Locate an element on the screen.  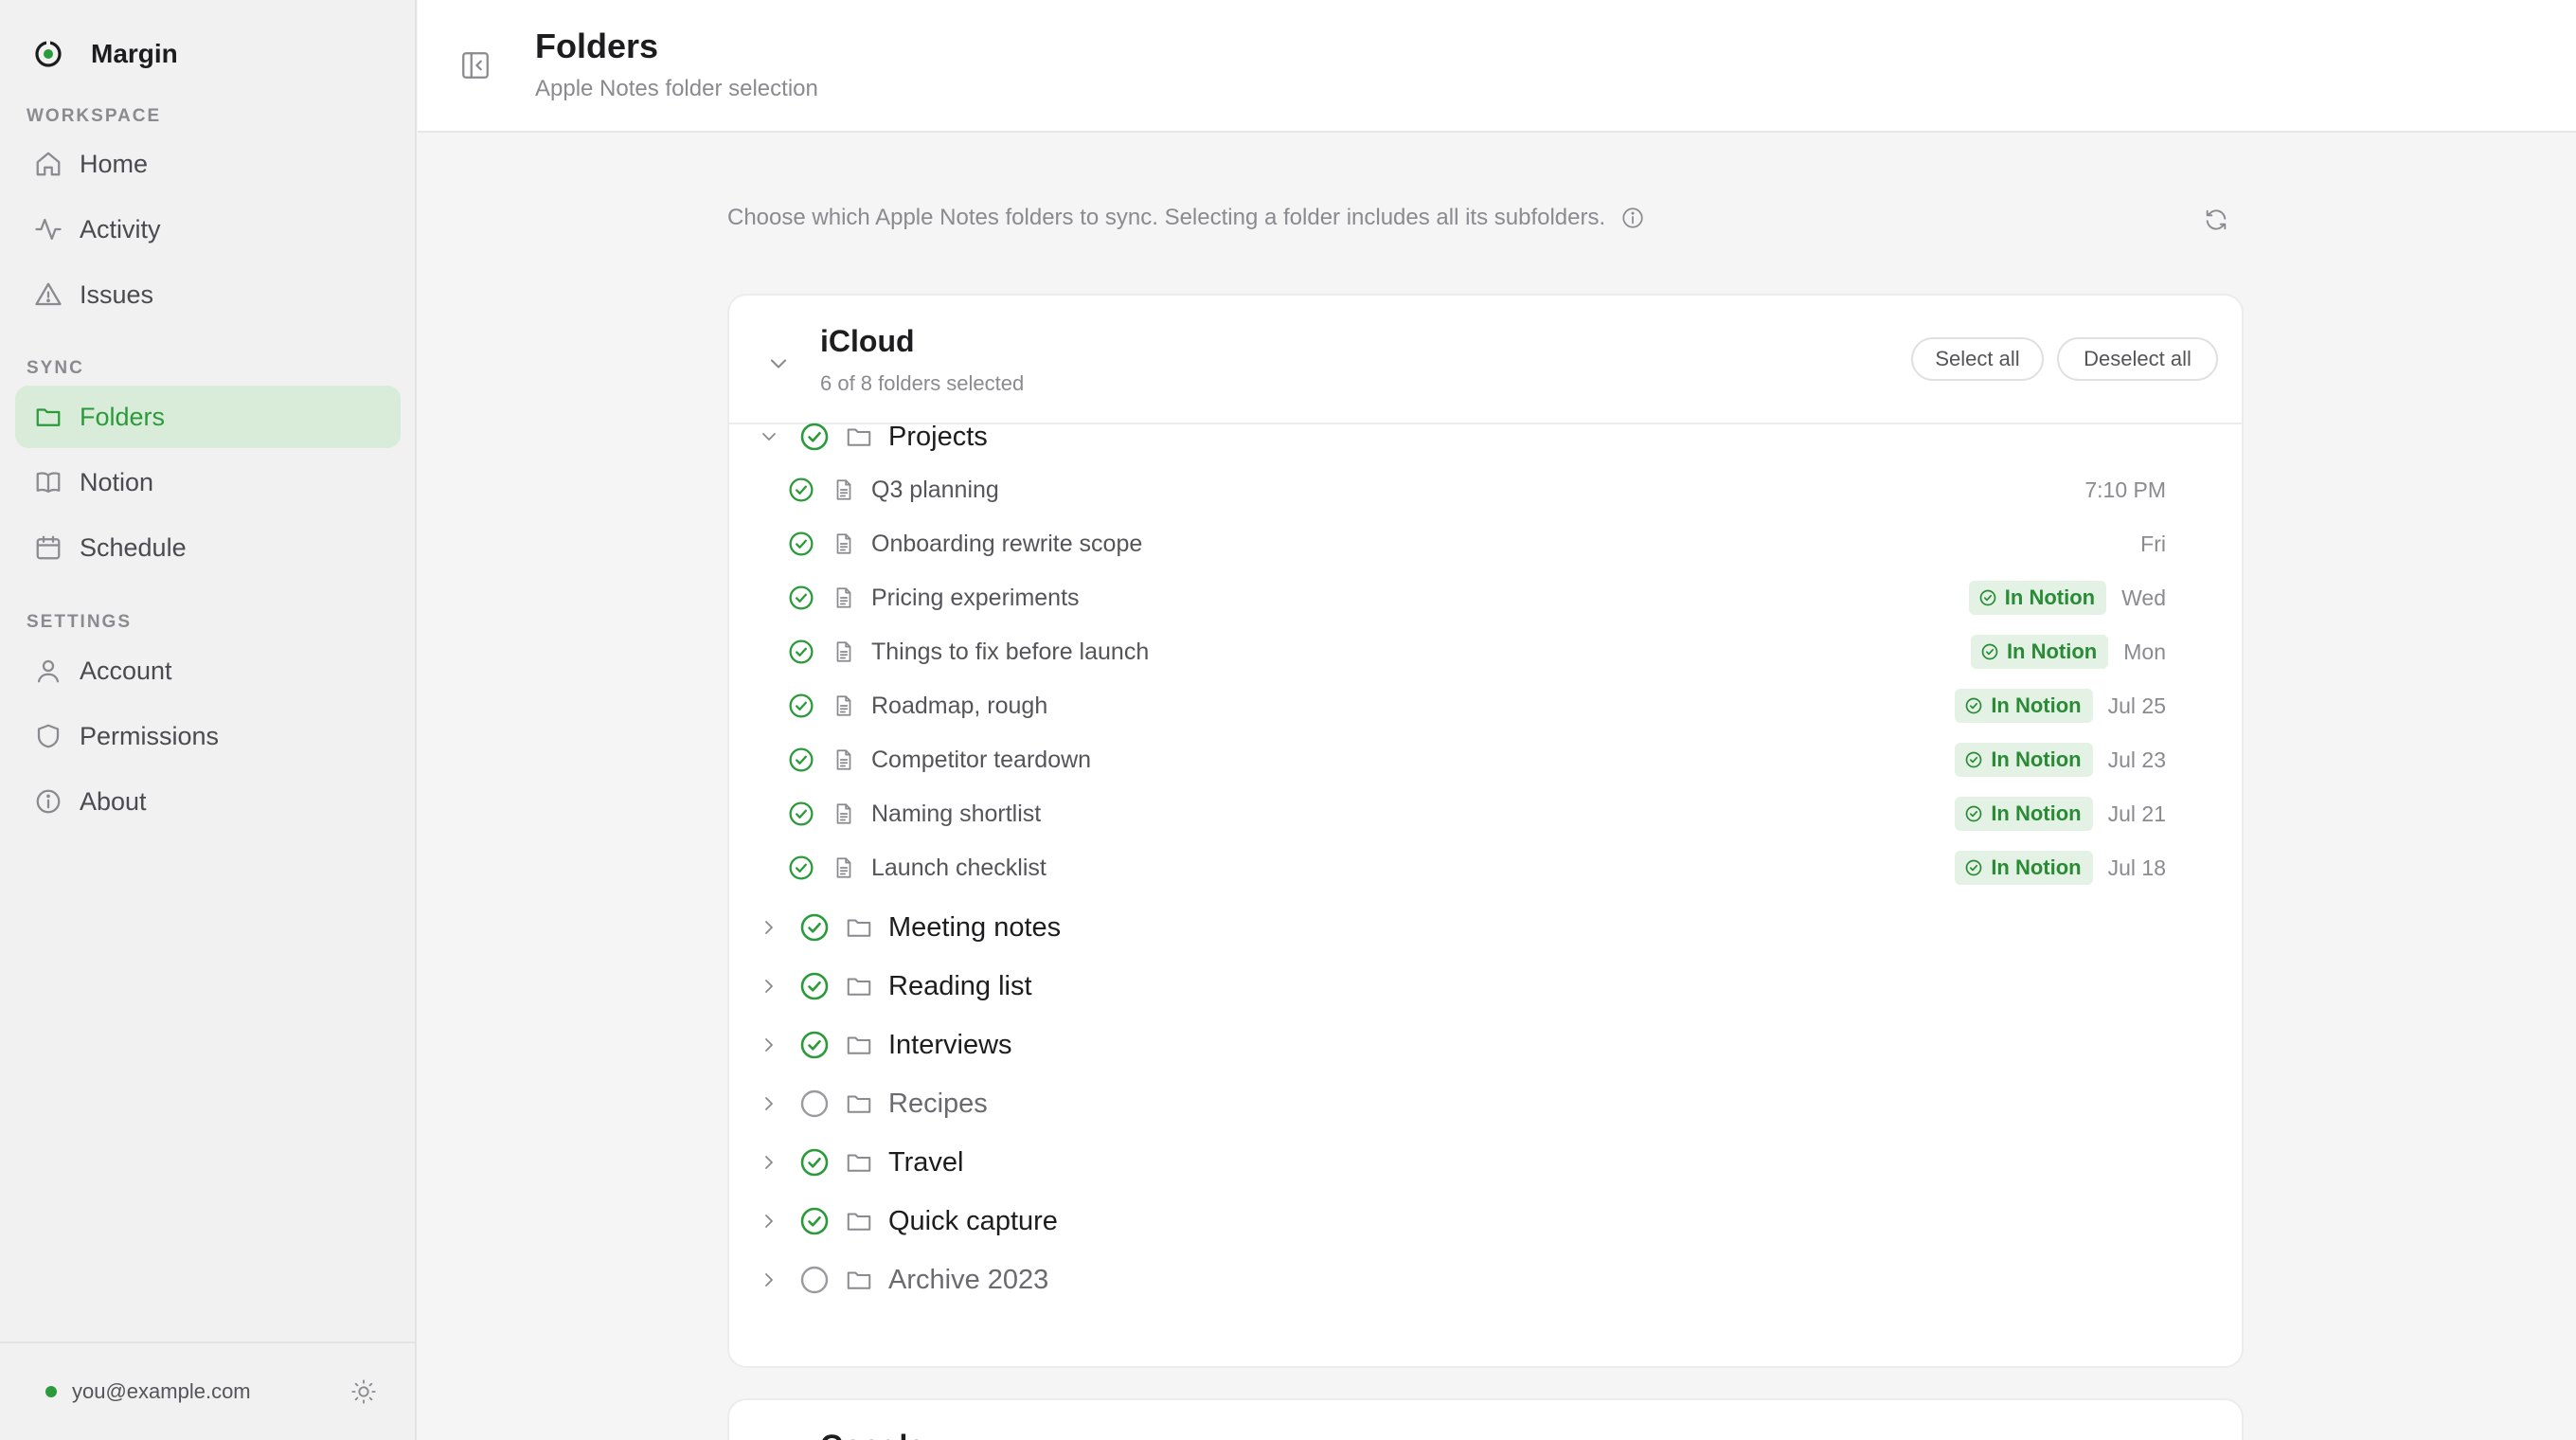
note-row: Q3 planning 7:10 PM is located at coordinates (1485, 489).